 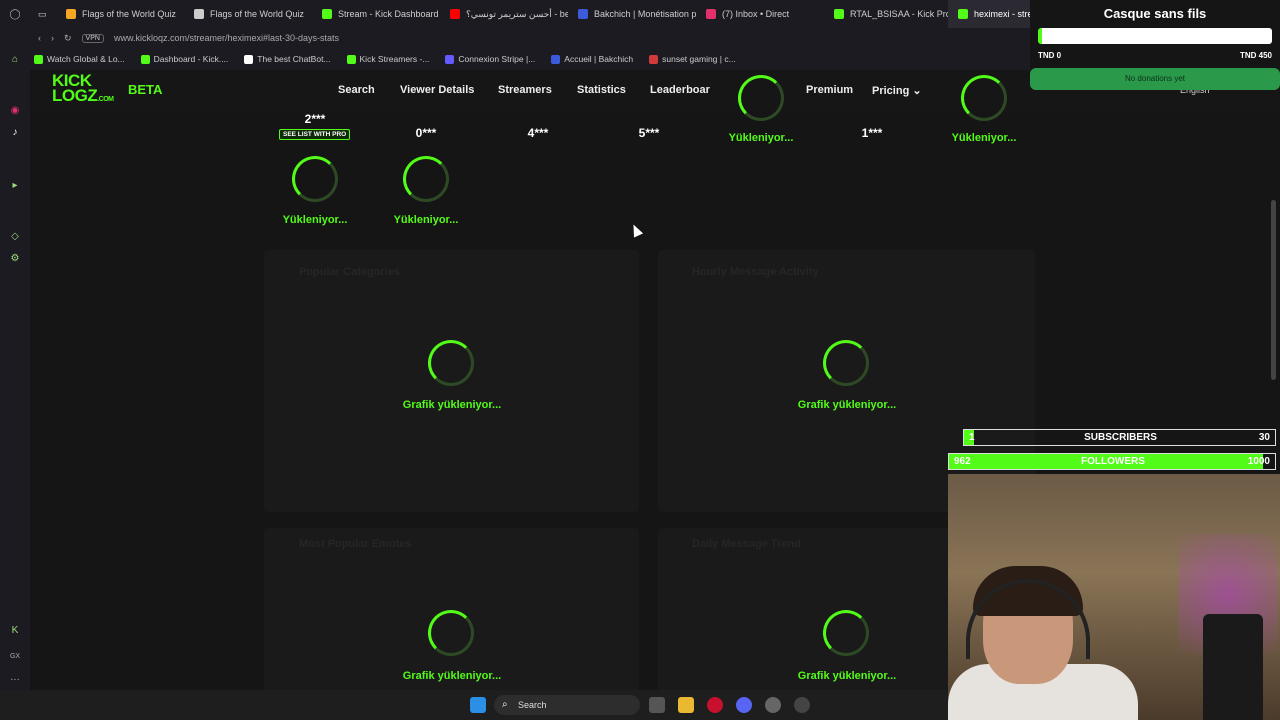 I want to click on nav-streamers: Streamers, so click(x=525, y=90).